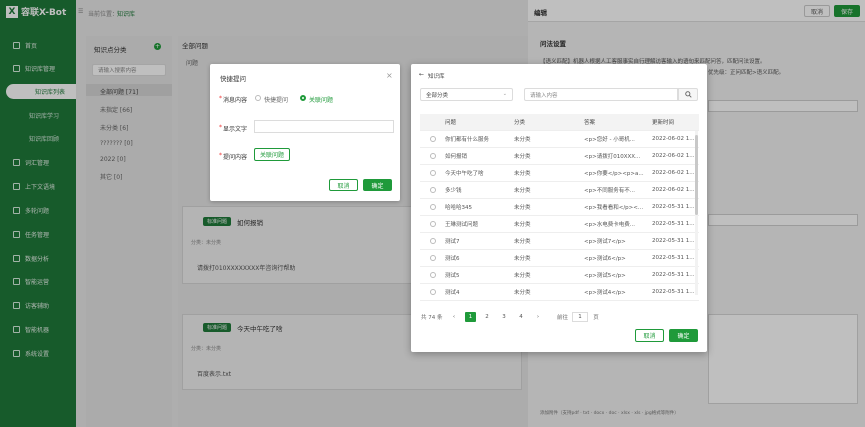 The image size is (865, 427). I want to click on radio-linked-label: 关联问题, so click(321, 100).